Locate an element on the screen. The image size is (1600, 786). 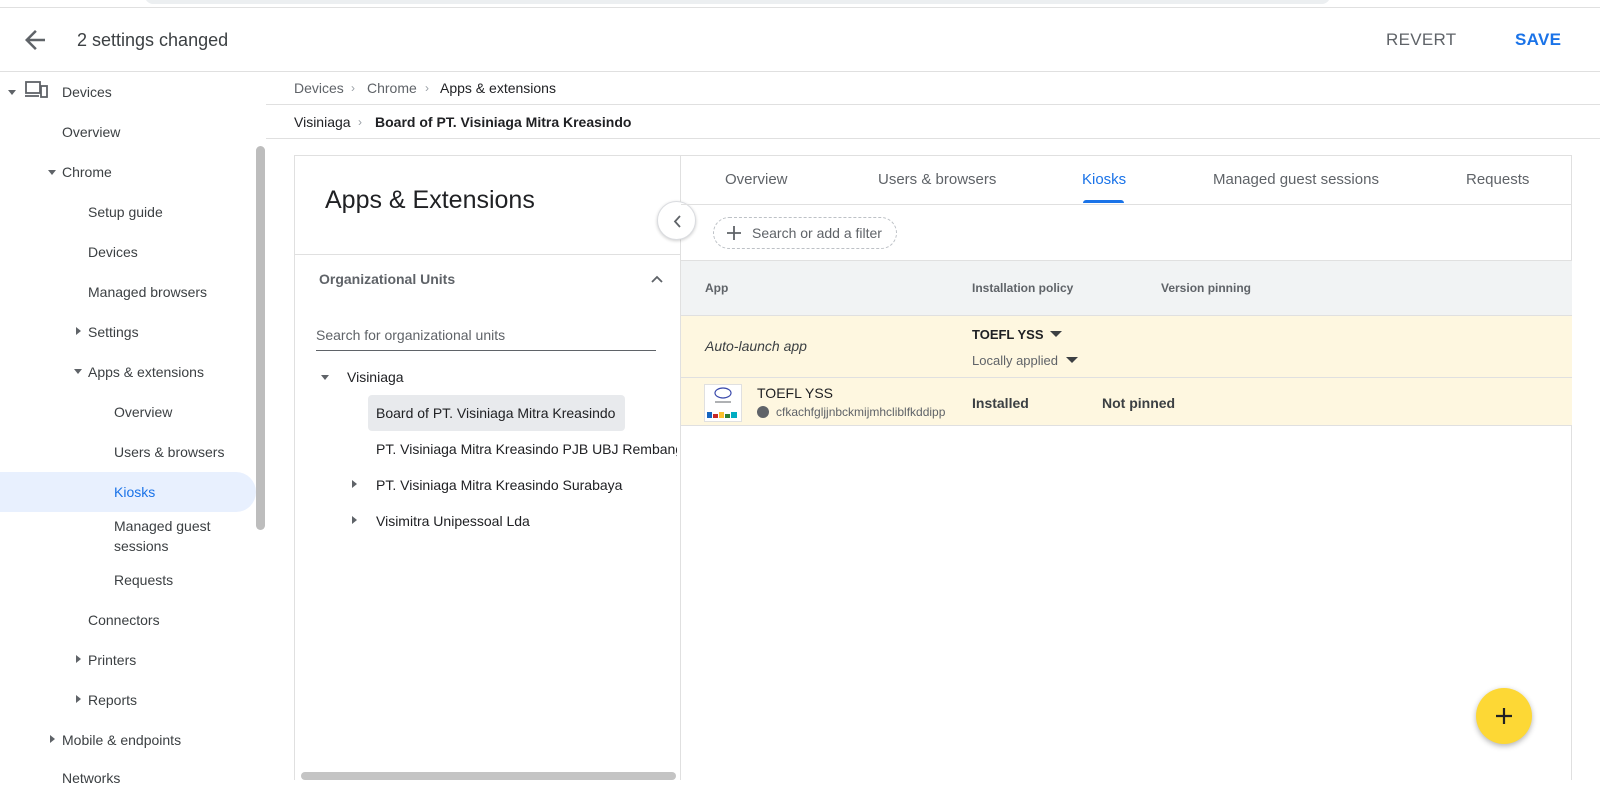
sidebar-nav is located at coordinates (132, 426).